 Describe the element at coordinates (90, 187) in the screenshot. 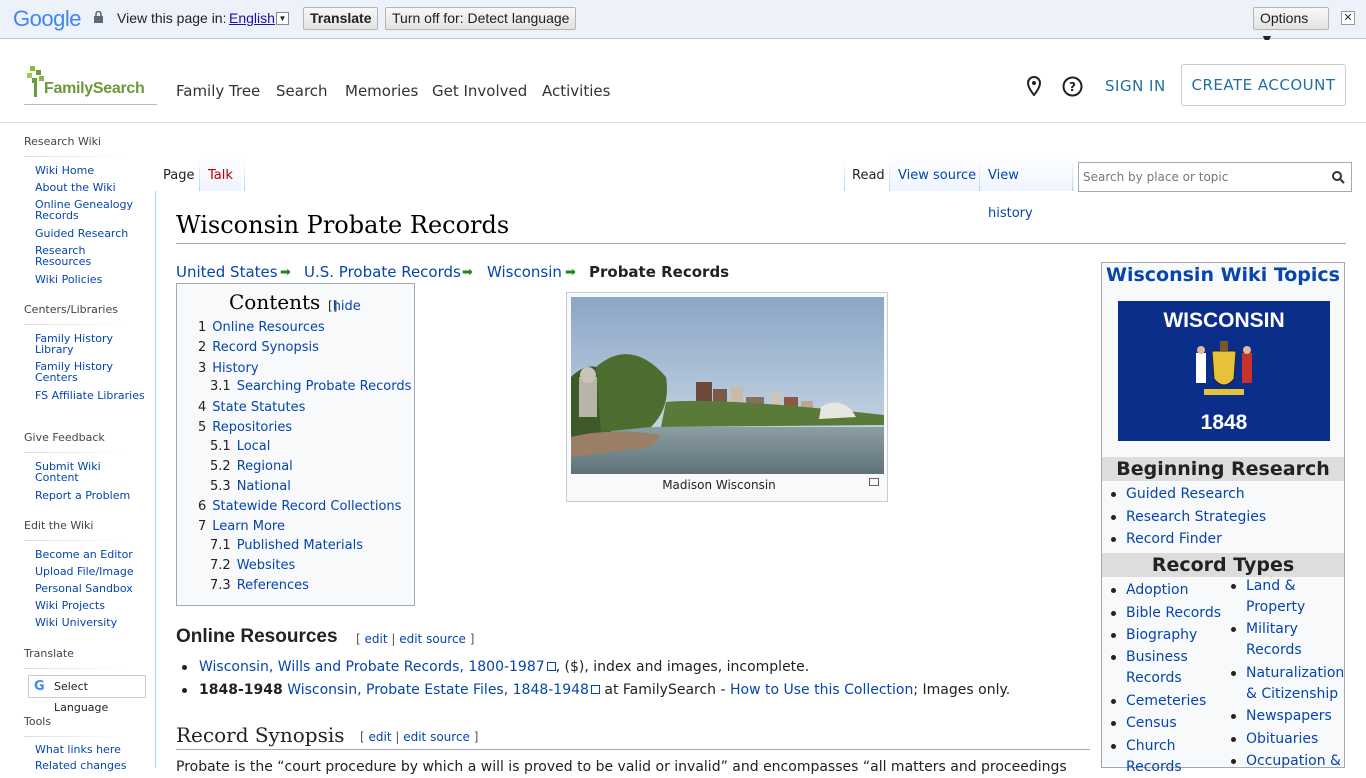

I see `sidebar-item-about-wiki: About the Wiki` at that location.